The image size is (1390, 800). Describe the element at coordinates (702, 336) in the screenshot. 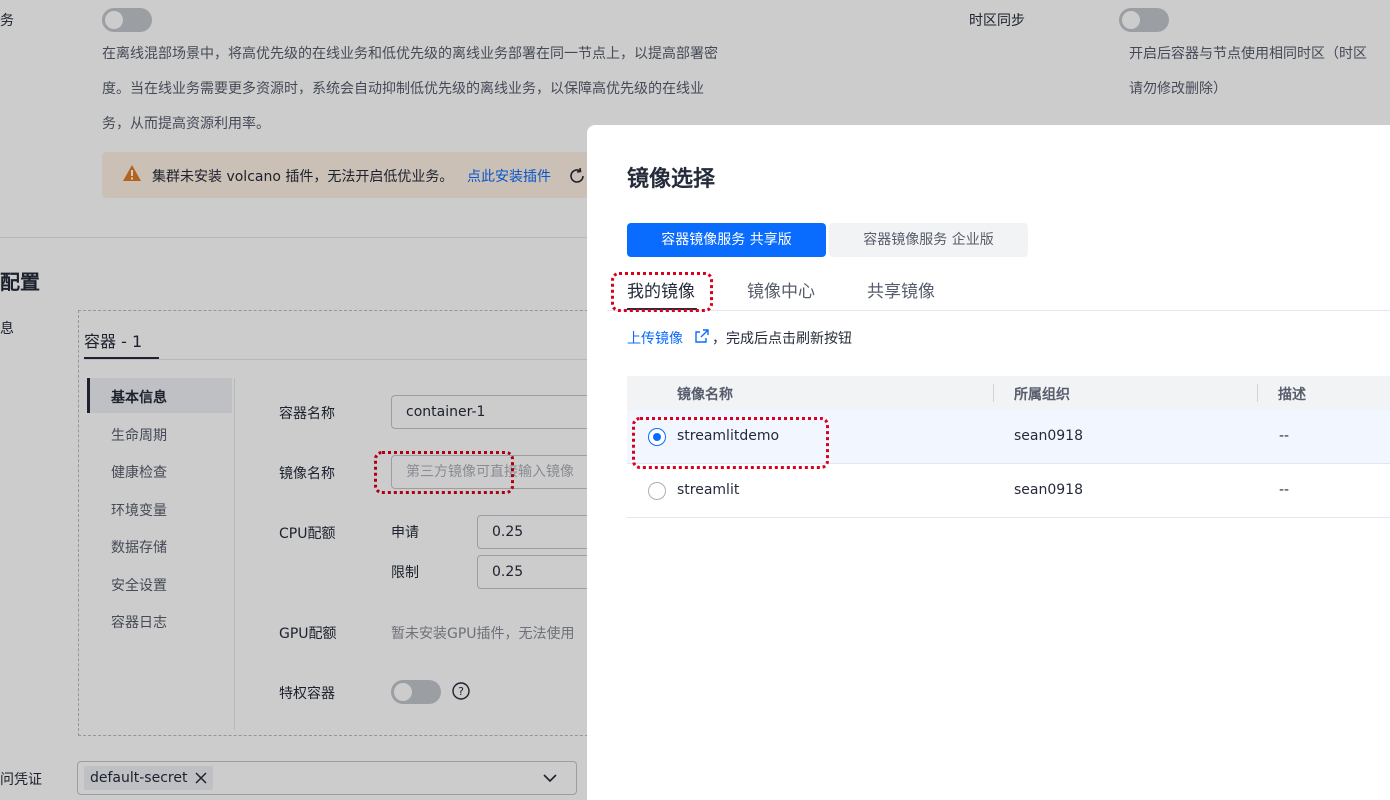

I see `external-link-icon` at that location.